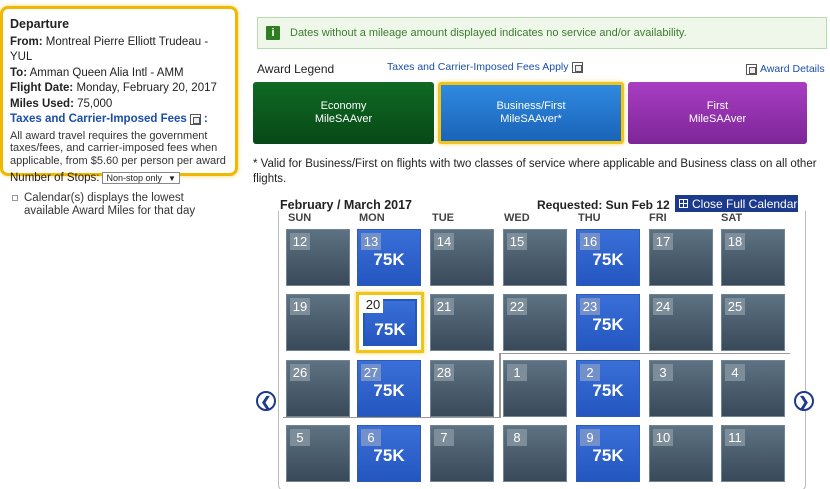 This screenshot has width=830, height=489. Describe the element at coordinates (517, 372) in the screenshot. I see `day-number: 1` at that location.